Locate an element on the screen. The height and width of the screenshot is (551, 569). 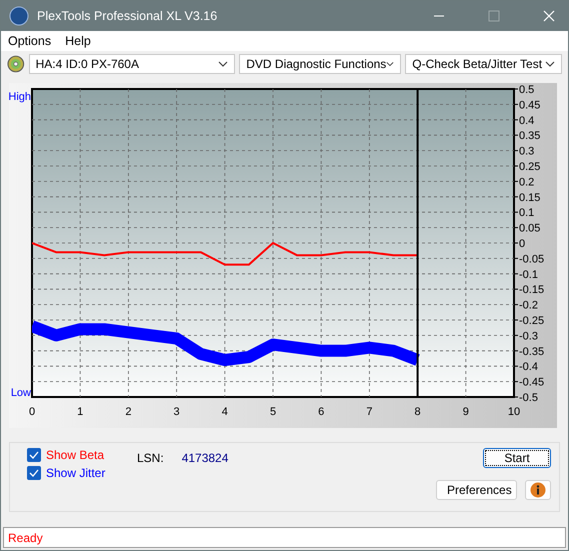
info-icon is located at coordinates (538, 490).